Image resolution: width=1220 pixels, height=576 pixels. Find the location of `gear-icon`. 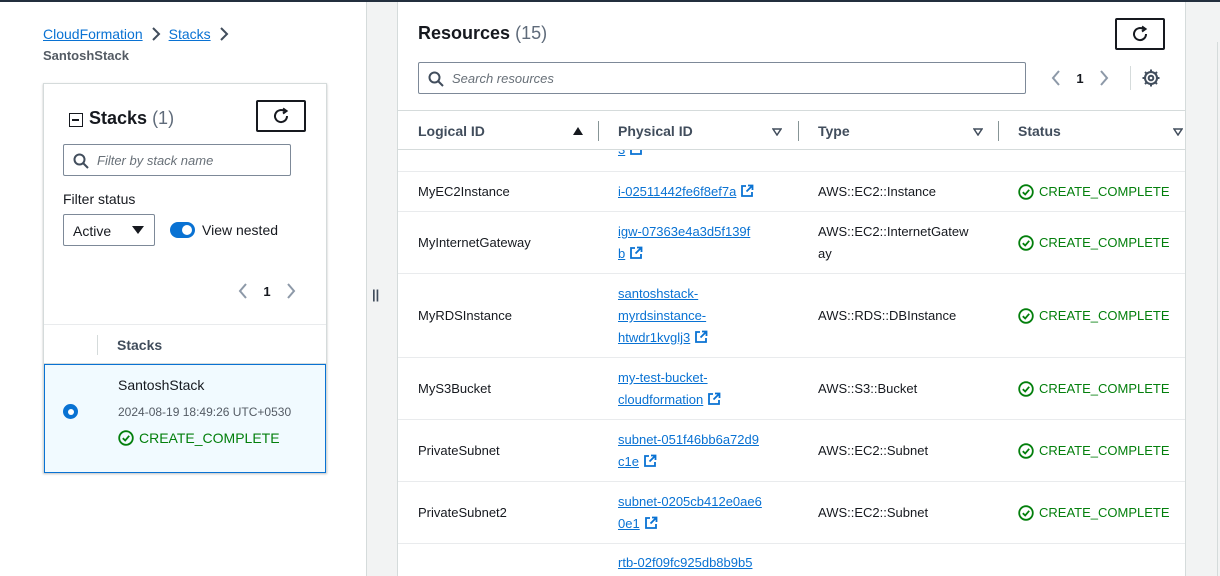

gear-icon is located at coordinates (1151, 78).